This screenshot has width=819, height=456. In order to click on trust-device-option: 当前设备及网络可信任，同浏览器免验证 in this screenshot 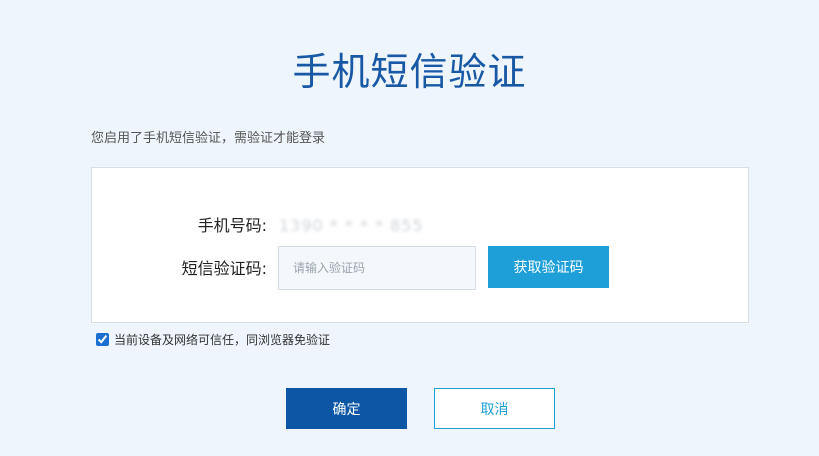, I will do `click(213, 339)`.